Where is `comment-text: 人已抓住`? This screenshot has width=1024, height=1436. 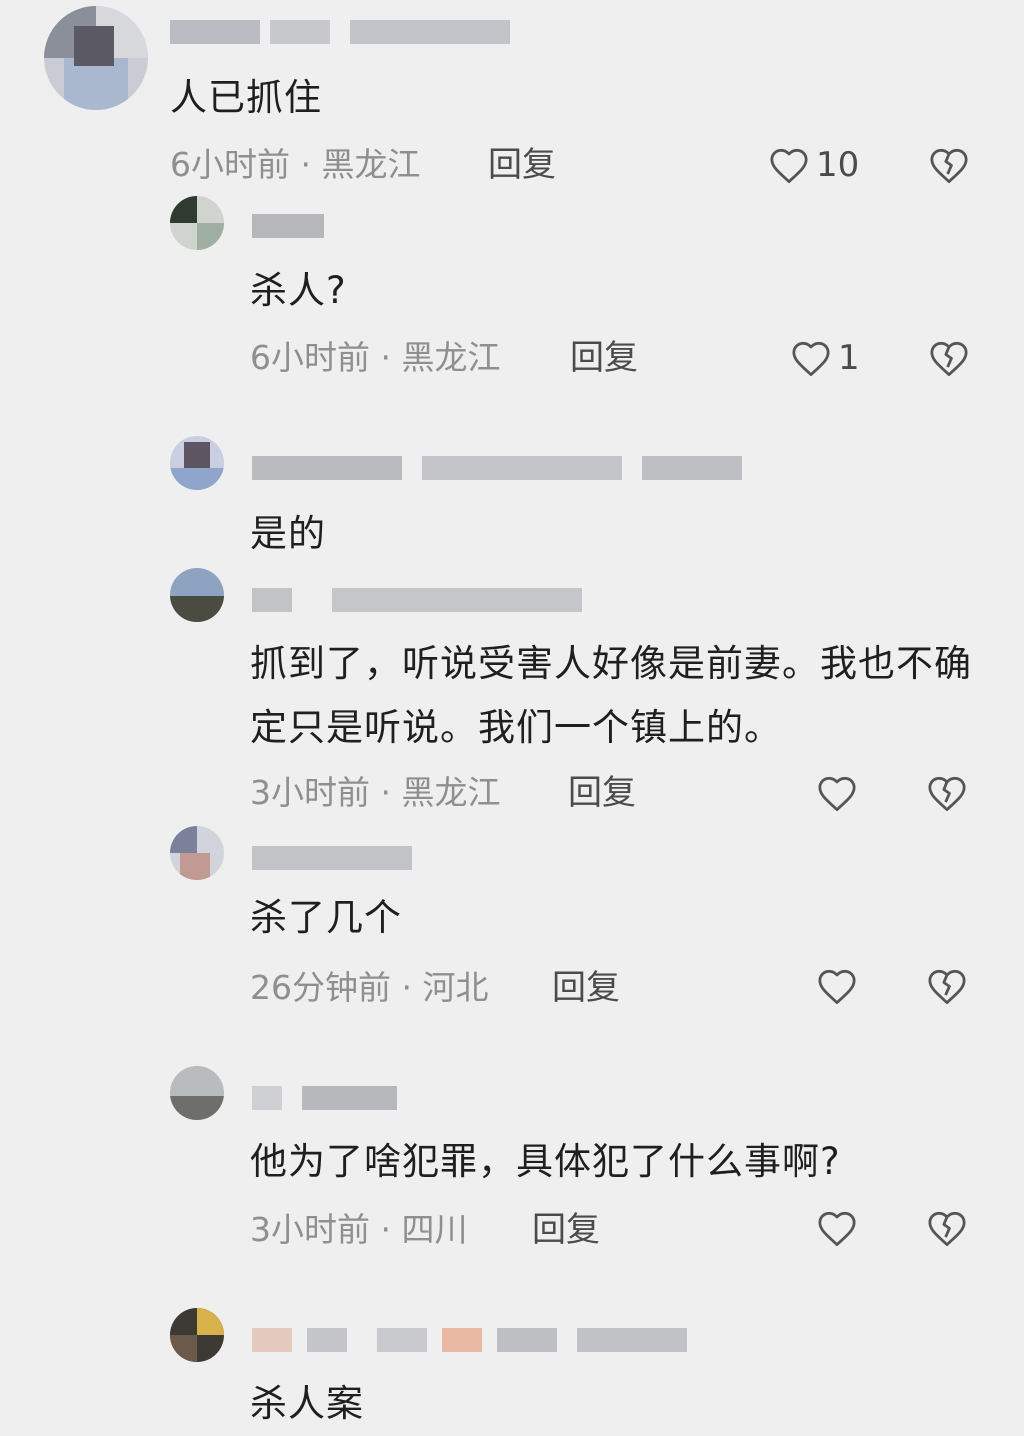 comment-text: 人已抓住 is located at coordinates (246, 97).